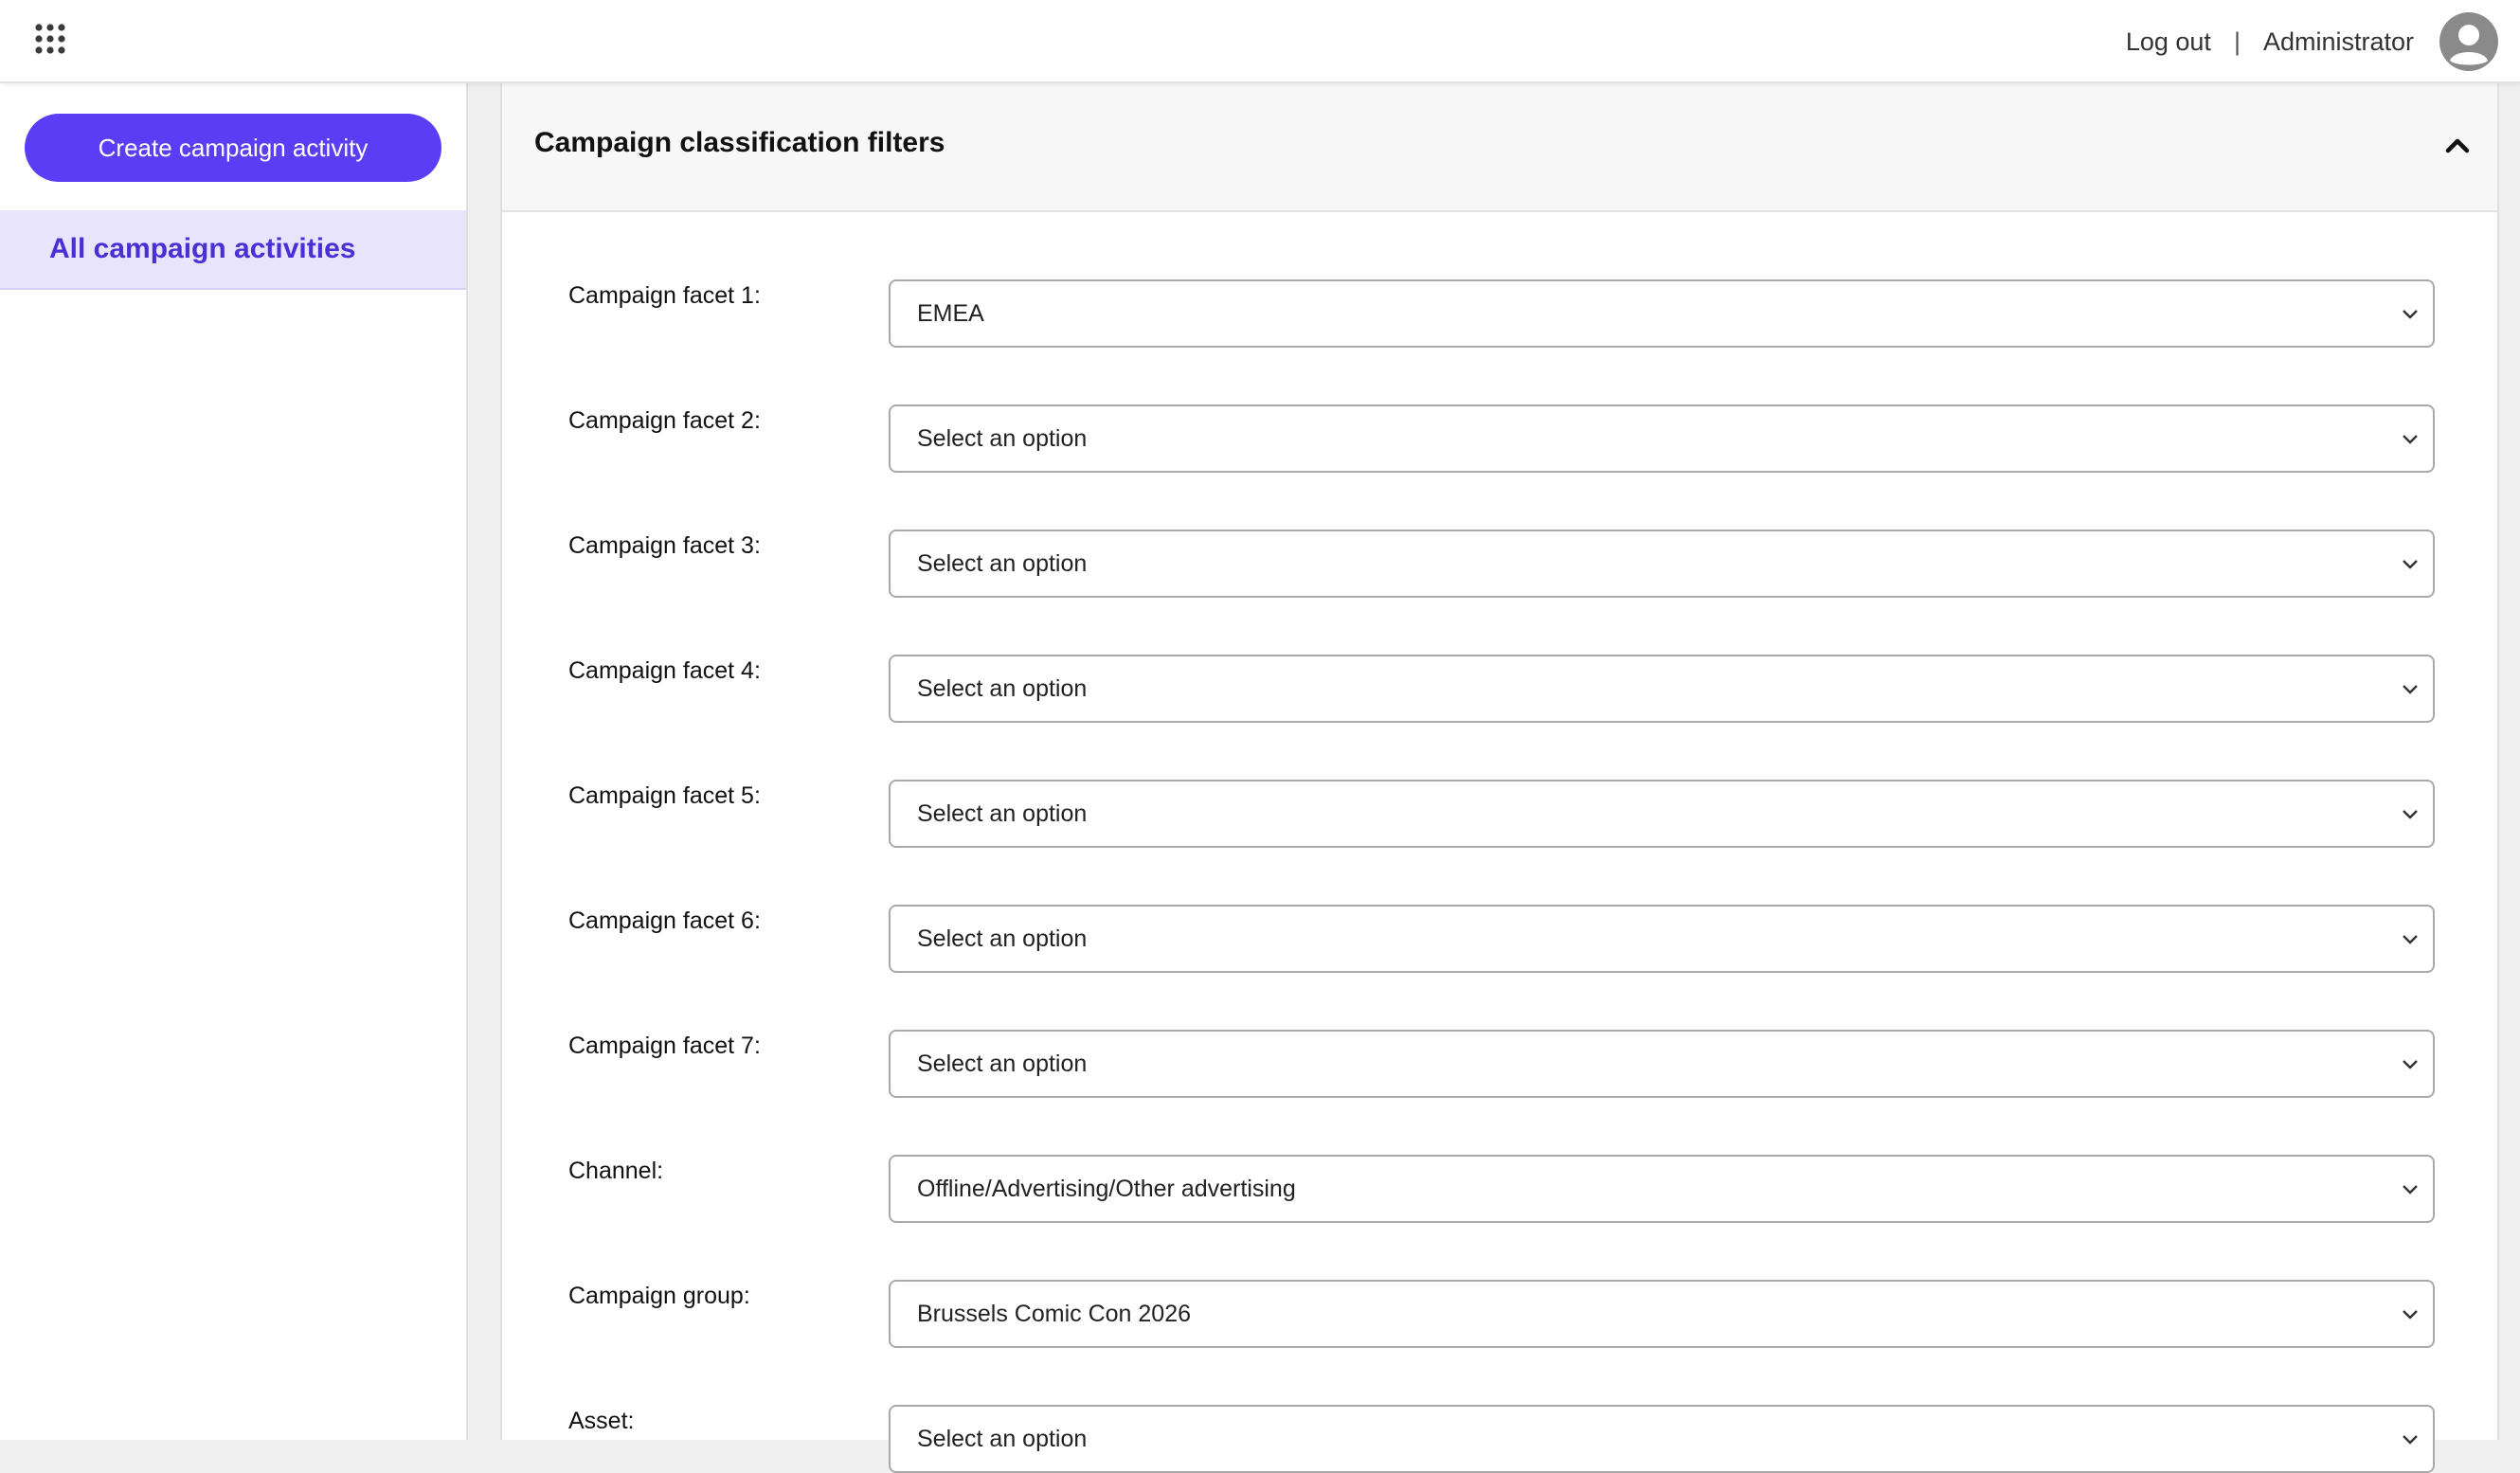 The width and height of the screenshot is (2520, 1473). Describe the element at coordinates (1662, 939) in the screenshot. I see `campaign-facet-6-select: Select an option` at that location.